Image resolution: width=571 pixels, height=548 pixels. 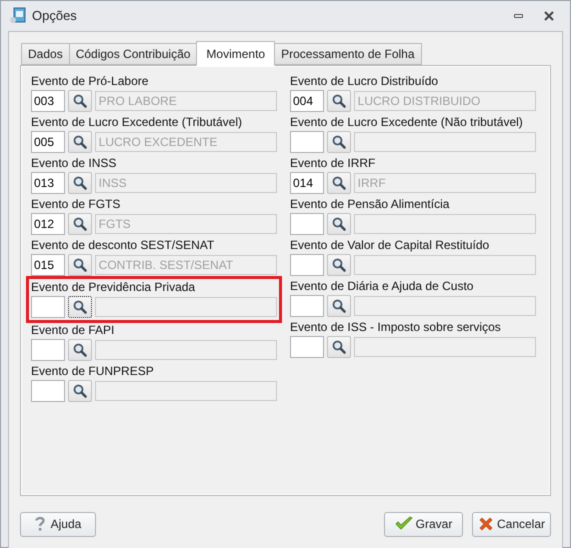 What do you see at coordinates (382, 286) in the screenshot?
I see `field-label: Evento de Diária e Ajuda de Custo` at bounding box center [382, 286].